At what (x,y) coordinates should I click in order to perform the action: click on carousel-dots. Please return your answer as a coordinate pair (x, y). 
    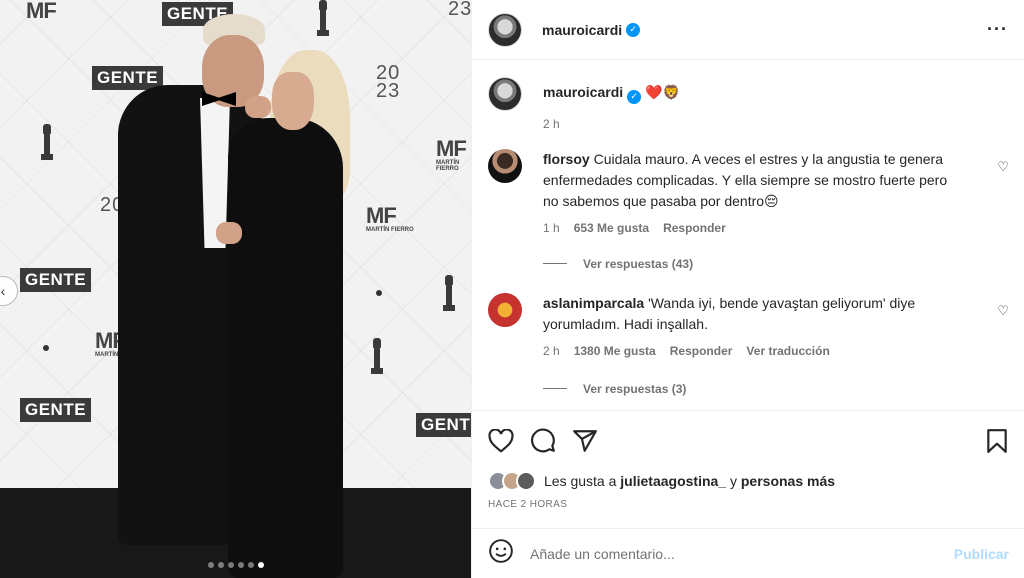
    Looking at the image, I should click on (235, 565).